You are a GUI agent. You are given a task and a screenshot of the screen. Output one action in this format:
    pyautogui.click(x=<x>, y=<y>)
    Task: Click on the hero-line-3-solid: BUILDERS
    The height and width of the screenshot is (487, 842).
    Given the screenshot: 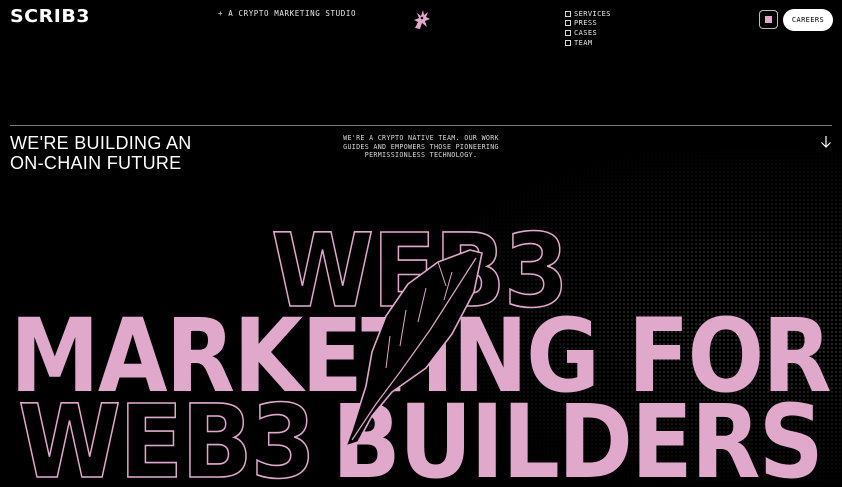 What is the action you would take?
    pyautogui.click(x=577, y=435)
    